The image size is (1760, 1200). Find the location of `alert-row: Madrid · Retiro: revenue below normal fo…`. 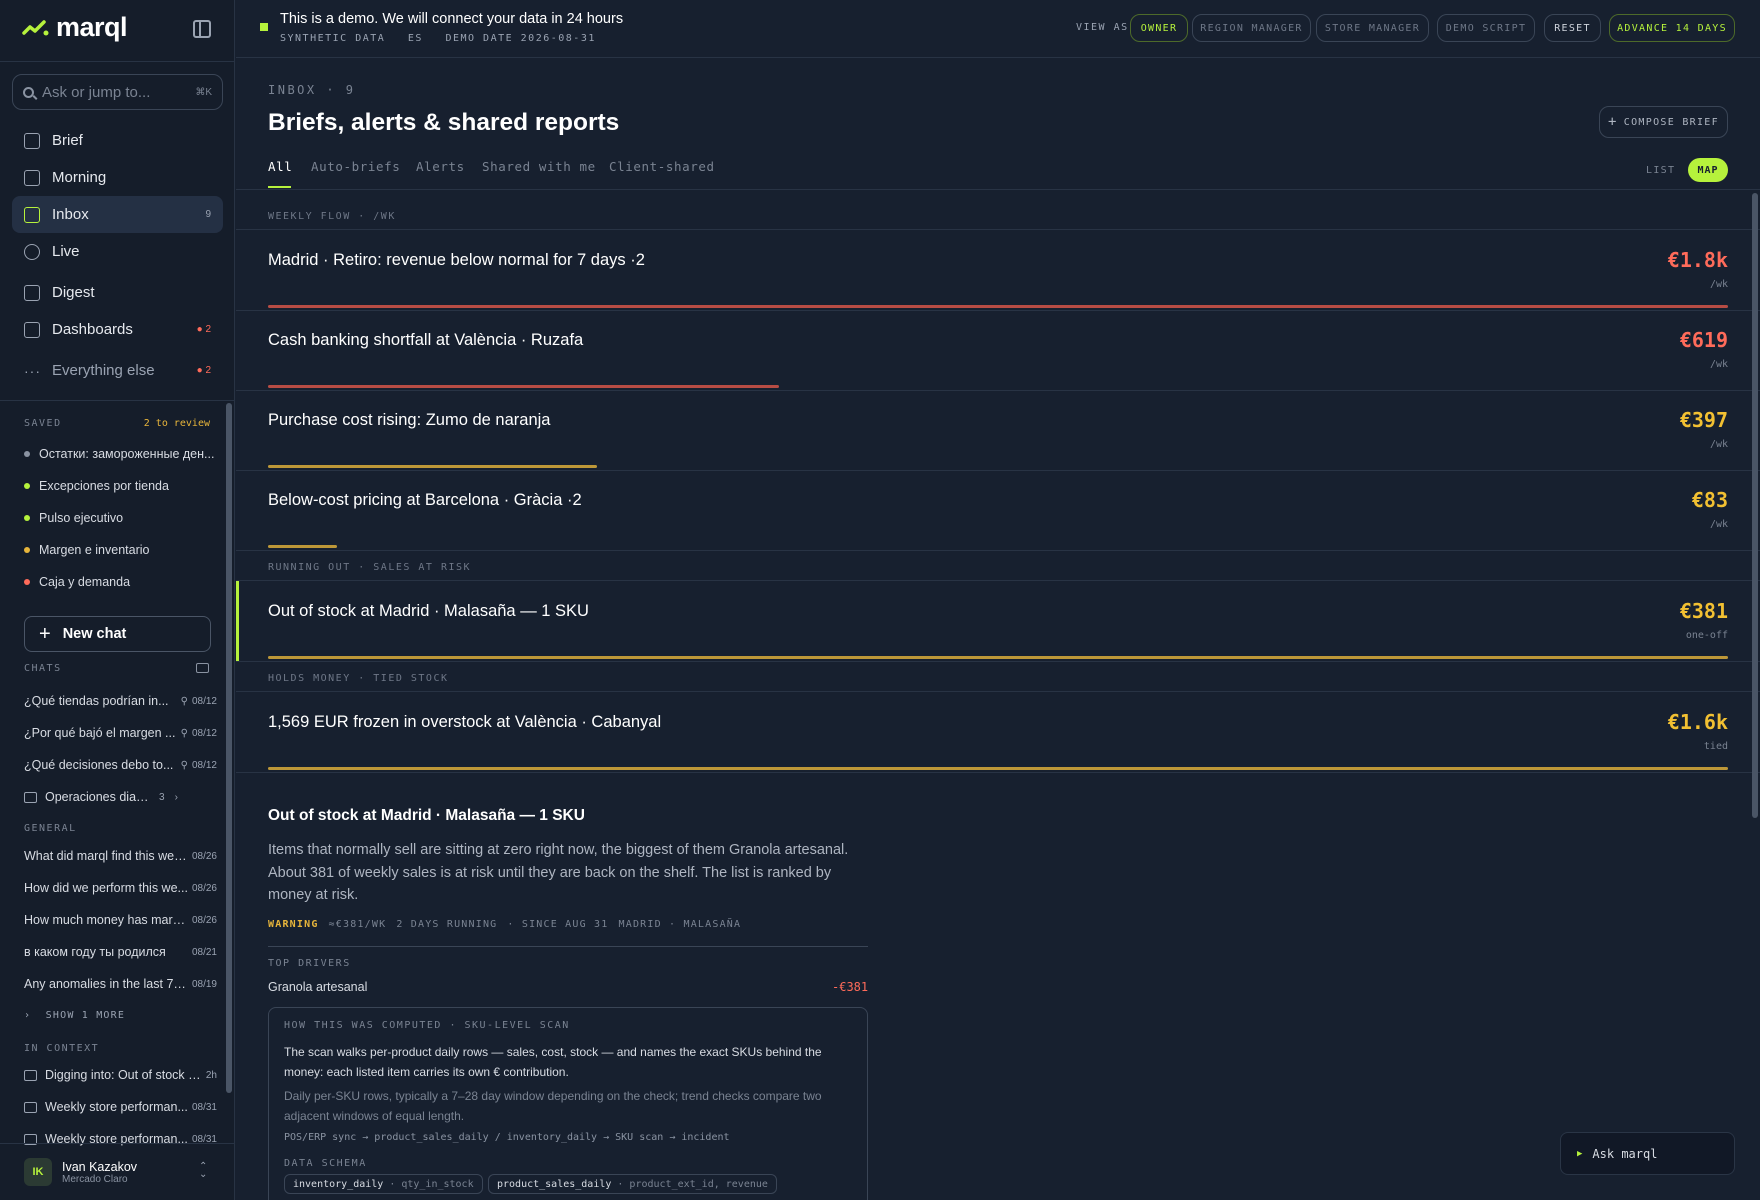

alert-row: Madrid · Retiro: revenue below normal fo… is located at coordinates (998, 270).